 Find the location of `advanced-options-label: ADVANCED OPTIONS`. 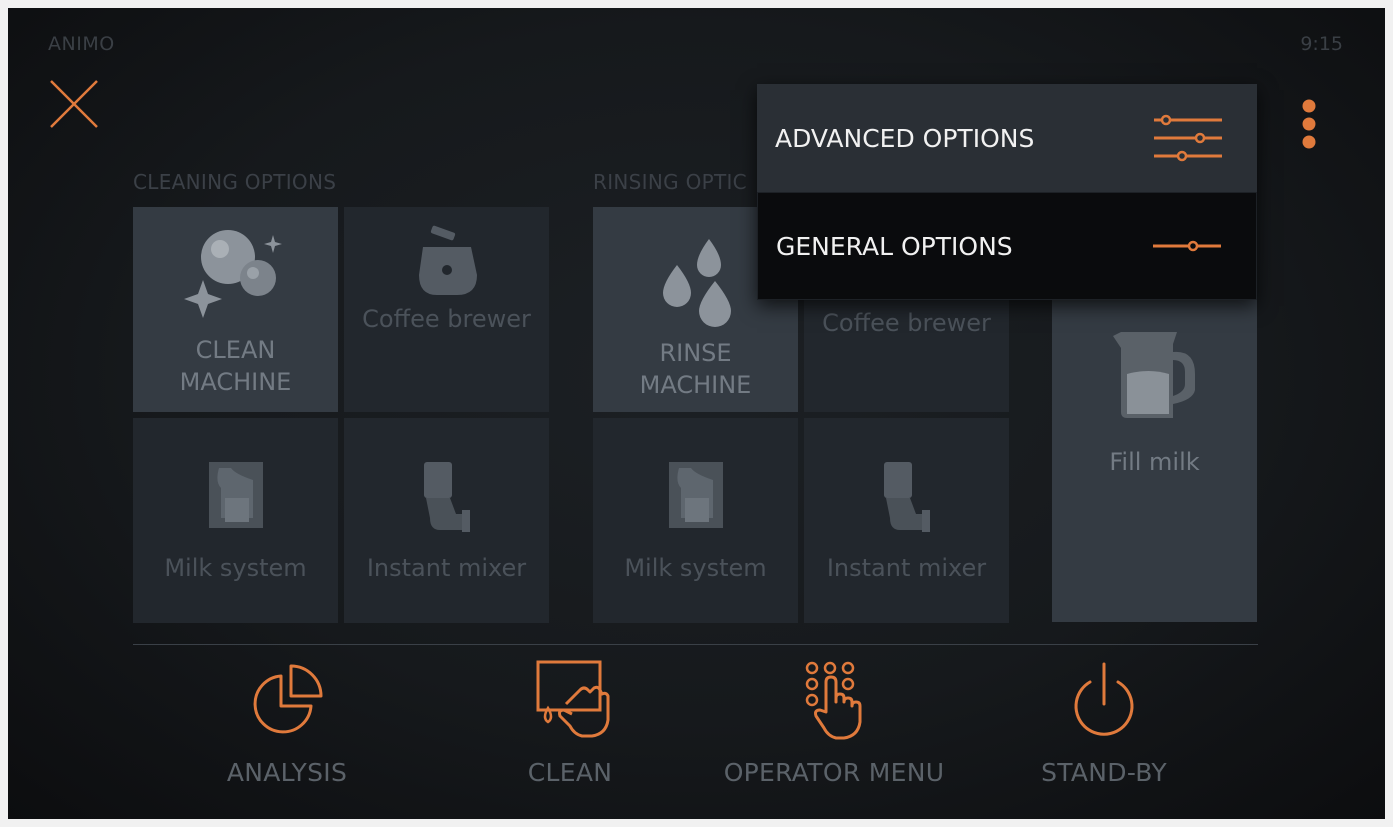

advanced-options-label: ADVANCED OPTIONS is located at coordinates (905, 138).